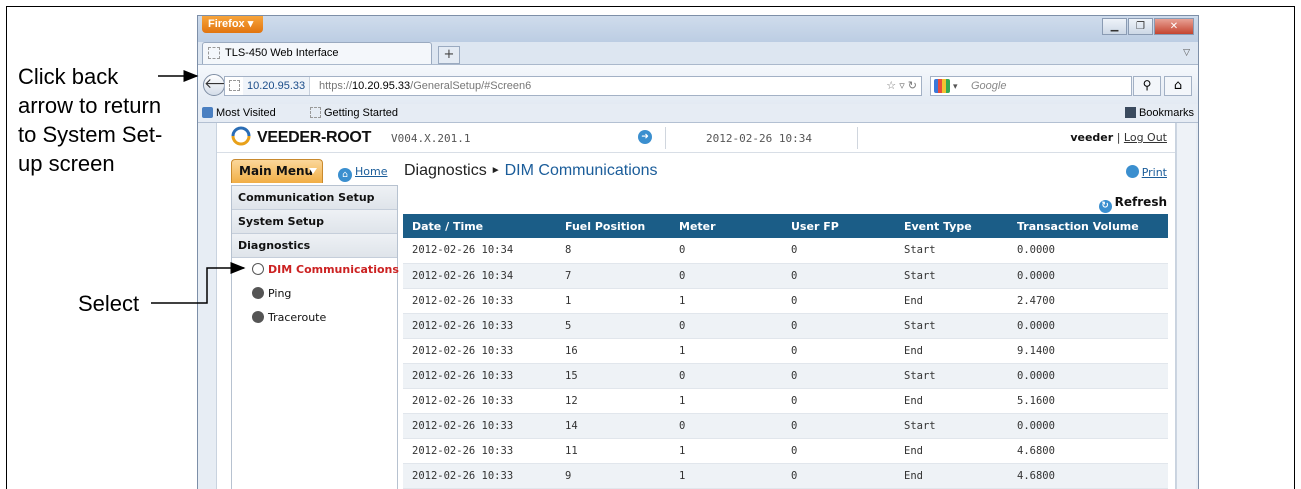 The height and width of the screenshot is (489, 1301). I want to click on annotation-arrows, so click(198, 187).